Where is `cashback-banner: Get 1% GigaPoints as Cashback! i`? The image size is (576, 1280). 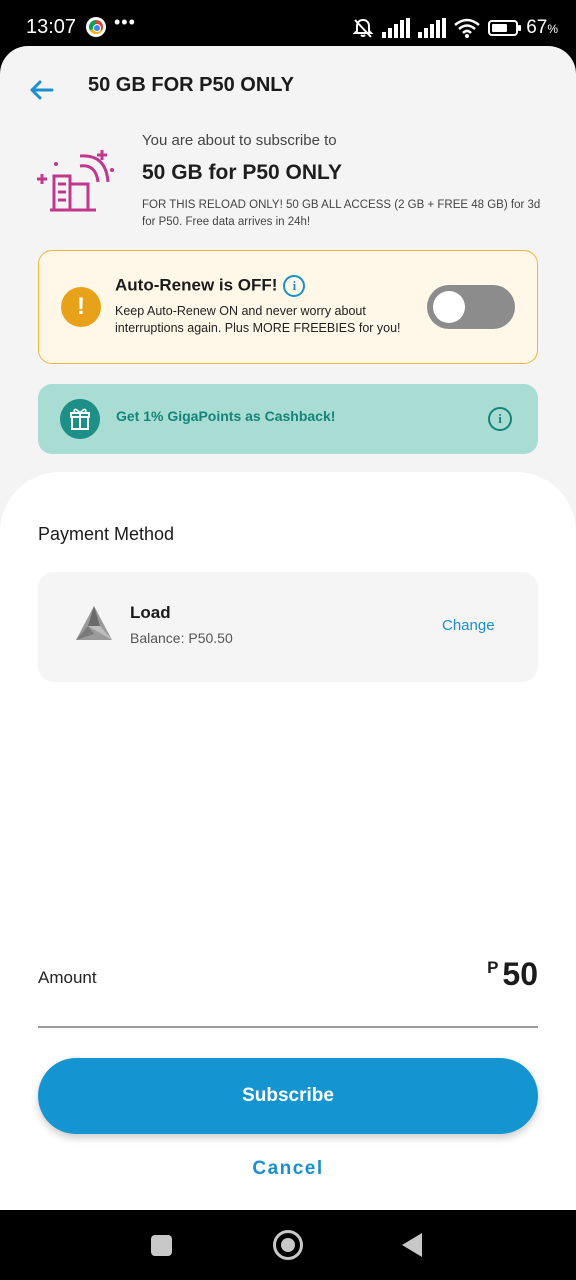
cashback-banner: Get 1% GigaPoints as Cashback! i is located at coordinates (288, 419).